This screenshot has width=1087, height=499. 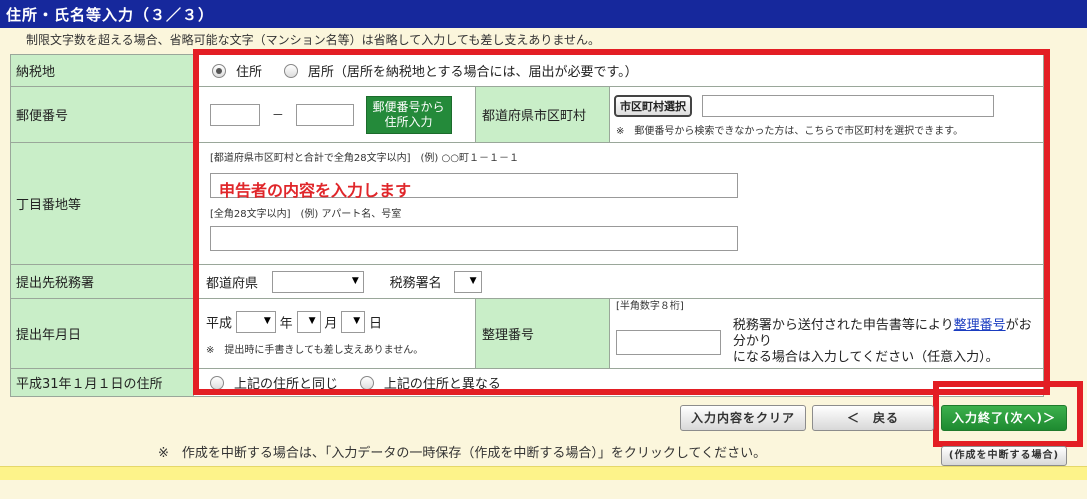 I want to click on month-select, so click(x=308, y=322).